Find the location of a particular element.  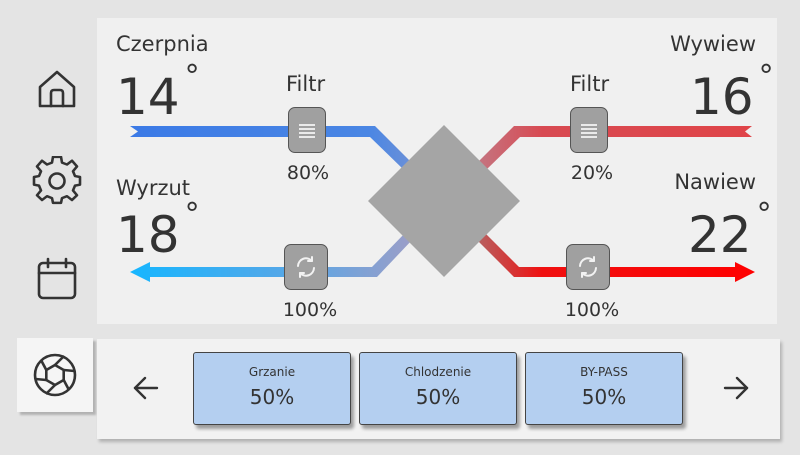

mode-cooling-card: Chlodzenie 50% is located at coordinates (438, 388).